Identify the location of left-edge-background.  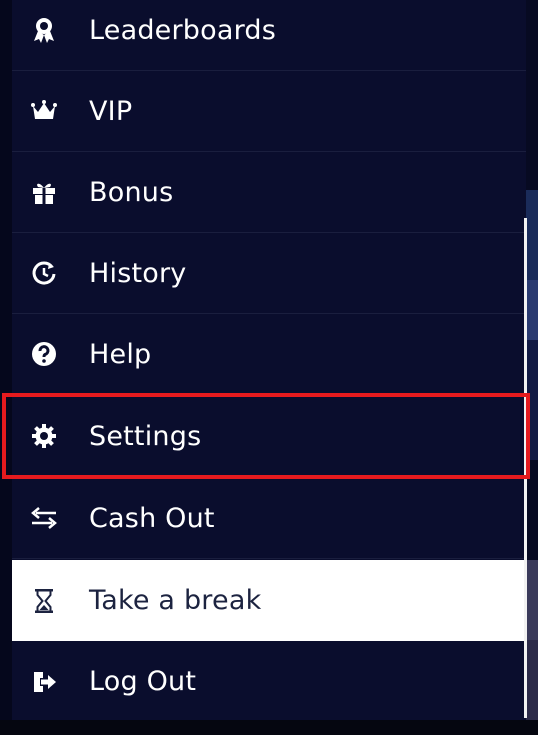
(6, 360).